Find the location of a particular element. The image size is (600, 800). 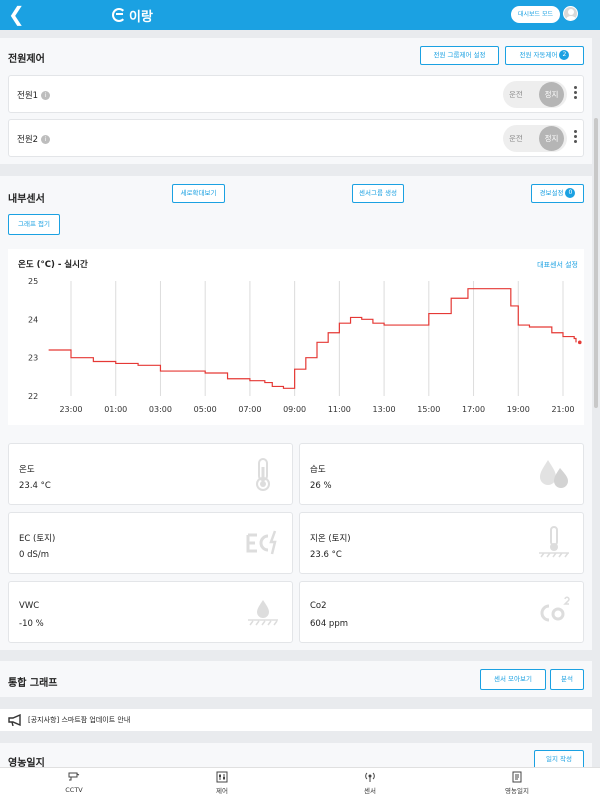

megaphone-icon is located at coordinates (14, 720).